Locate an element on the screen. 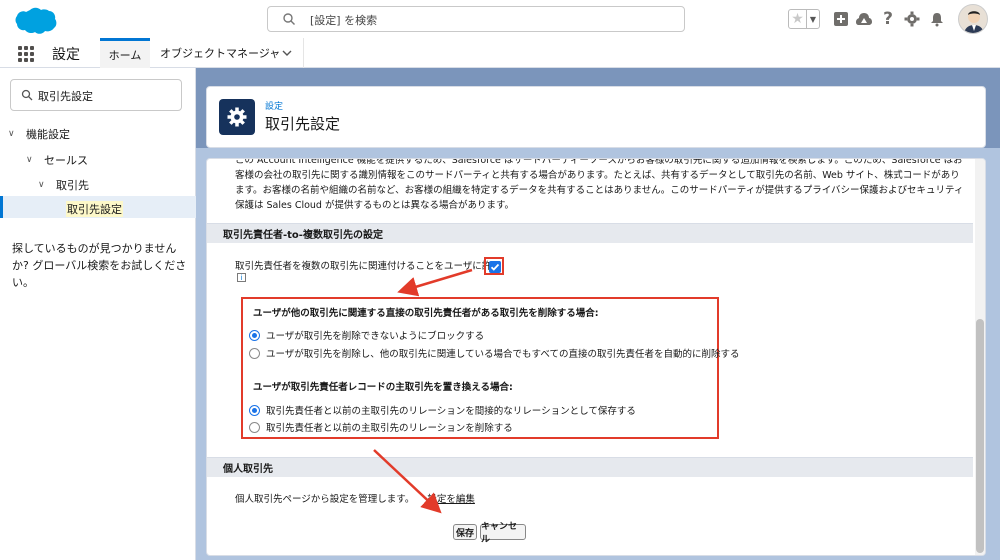 Image resolution: width=1000 pixels, height=560 pixels. favorites-button: ★ ▼ is located at coordinates (804, 19).